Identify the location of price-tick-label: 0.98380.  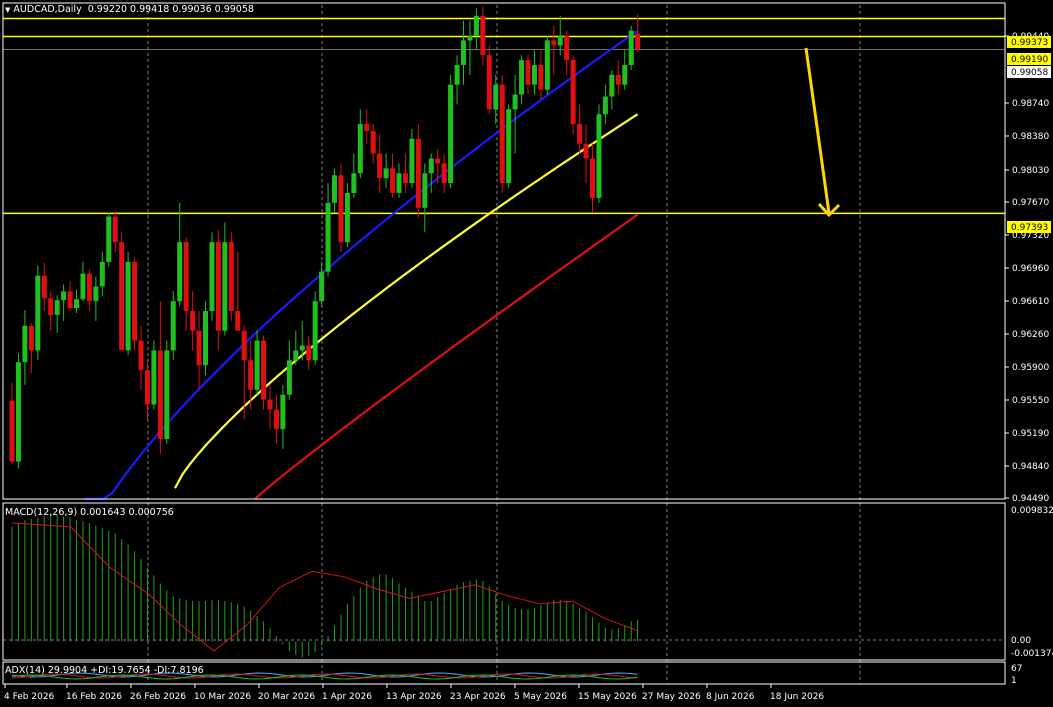
(1030, 137).